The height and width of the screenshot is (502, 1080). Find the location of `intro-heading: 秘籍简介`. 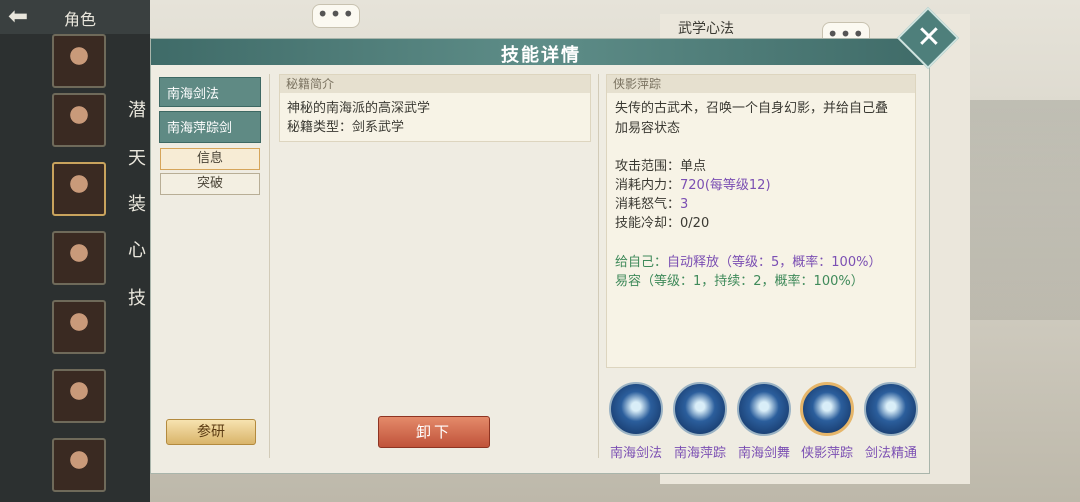

intro-heading: 秘籍简介 is located at coordinates (435, 84).